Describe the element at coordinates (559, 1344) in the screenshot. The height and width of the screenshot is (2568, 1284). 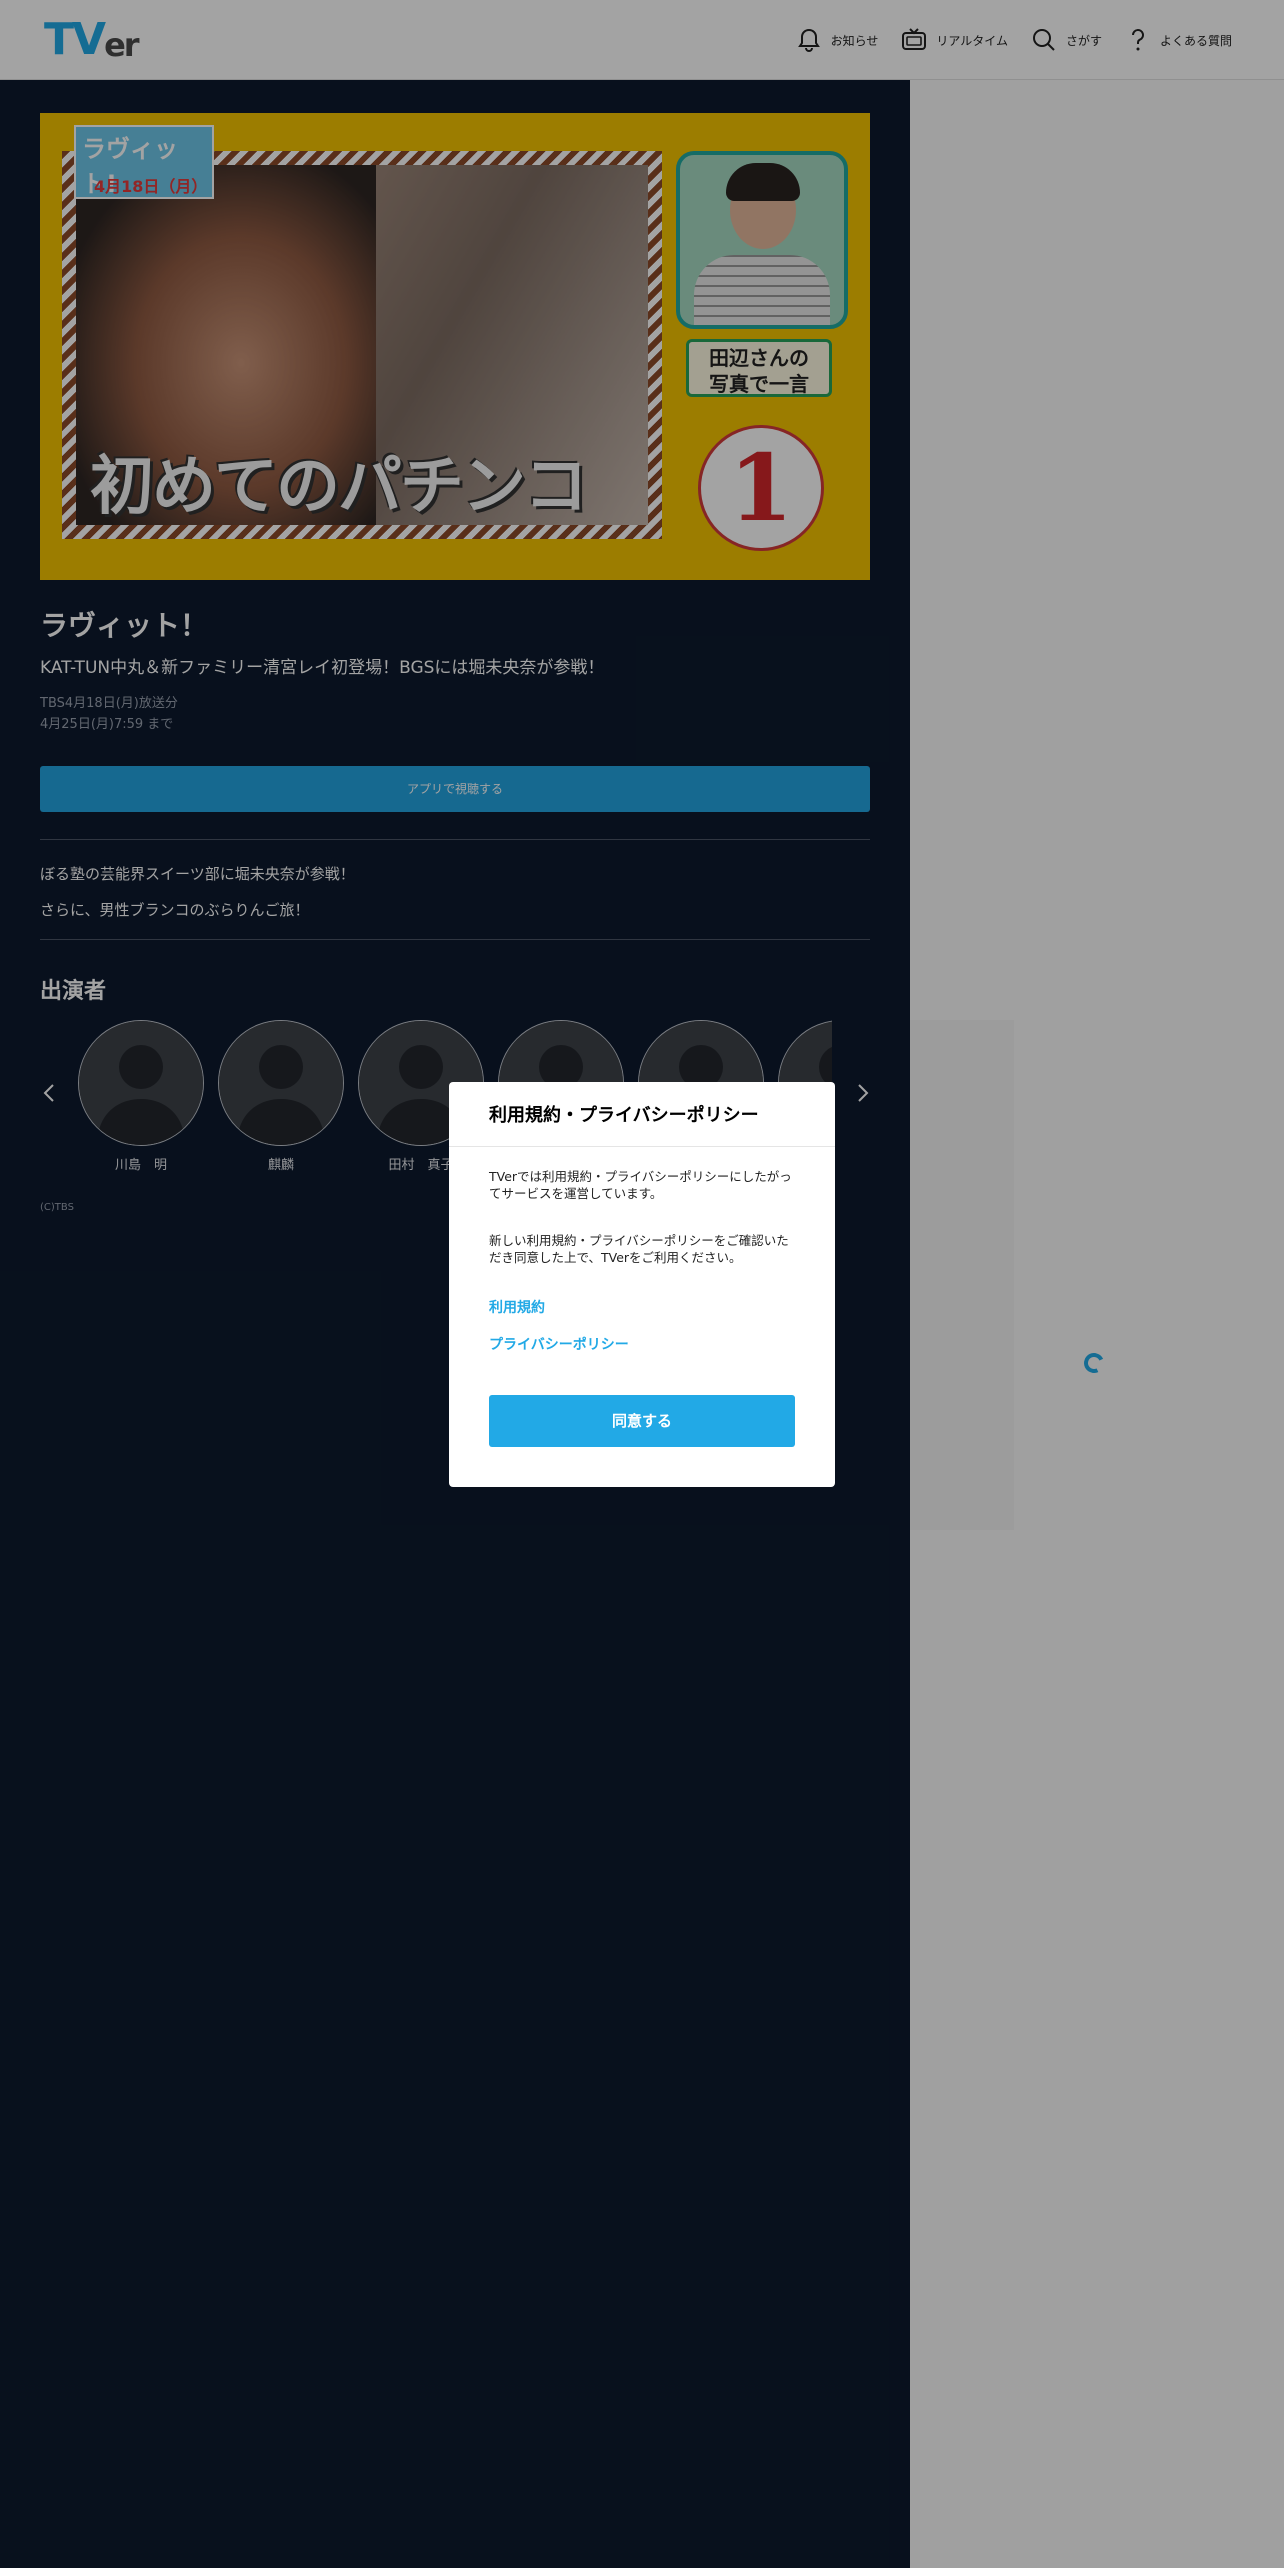
I see `privacy-policy-link: プライバシーポリシー` at that location.